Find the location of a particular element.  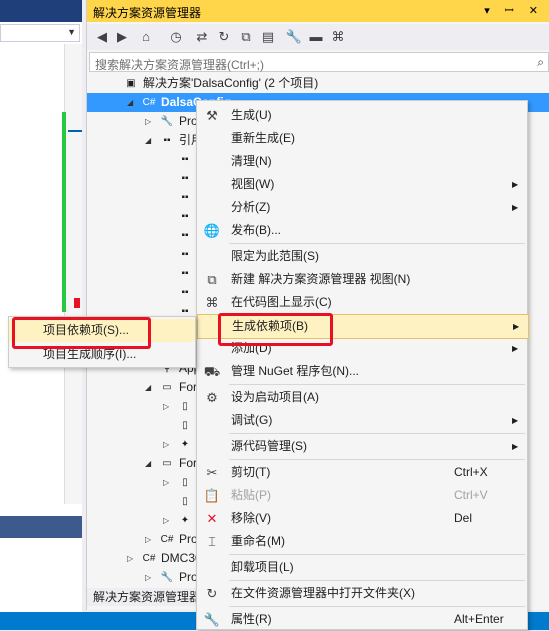

editor-member-combo: ▼ is located at coordinates (40, 33).